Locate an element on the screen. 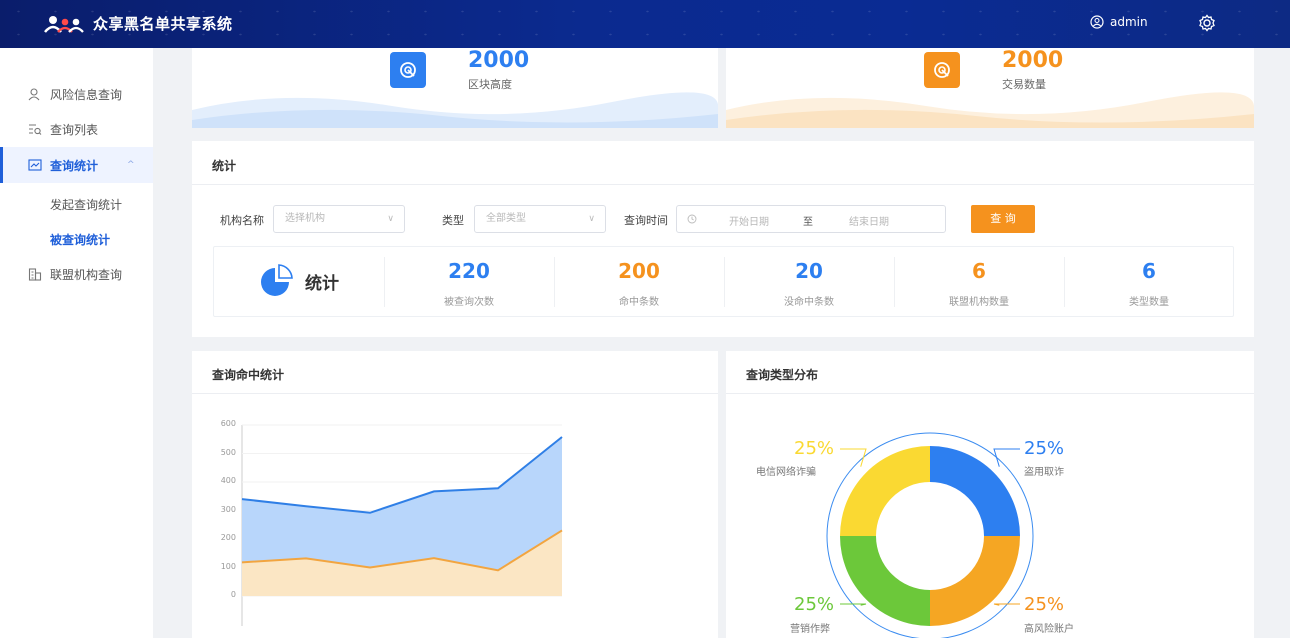 This screenshot has height=638, width=1290. sidebar-item-query-list: 查询列表 is located at coordinates (76, 129).